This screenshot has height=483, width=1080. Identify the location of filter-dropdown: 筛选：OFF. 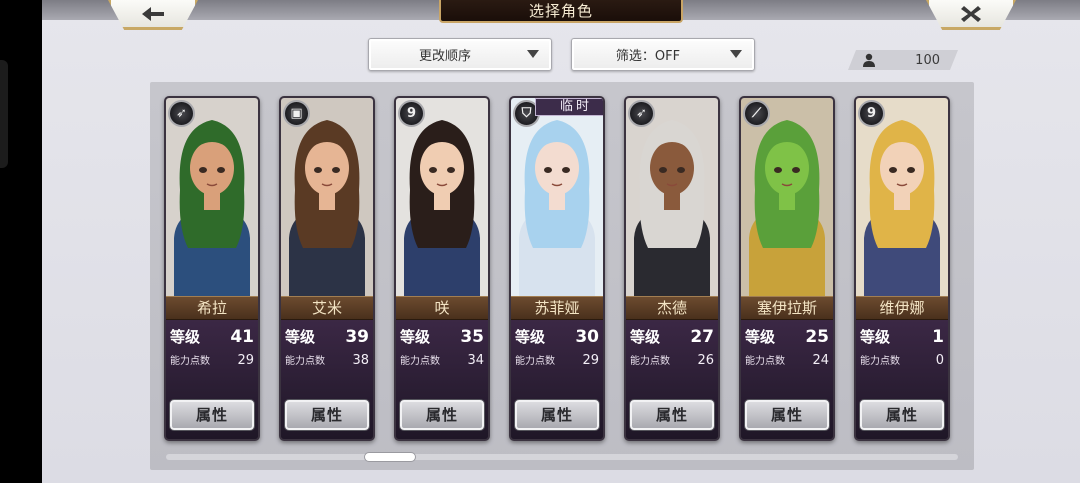
(663, 54).